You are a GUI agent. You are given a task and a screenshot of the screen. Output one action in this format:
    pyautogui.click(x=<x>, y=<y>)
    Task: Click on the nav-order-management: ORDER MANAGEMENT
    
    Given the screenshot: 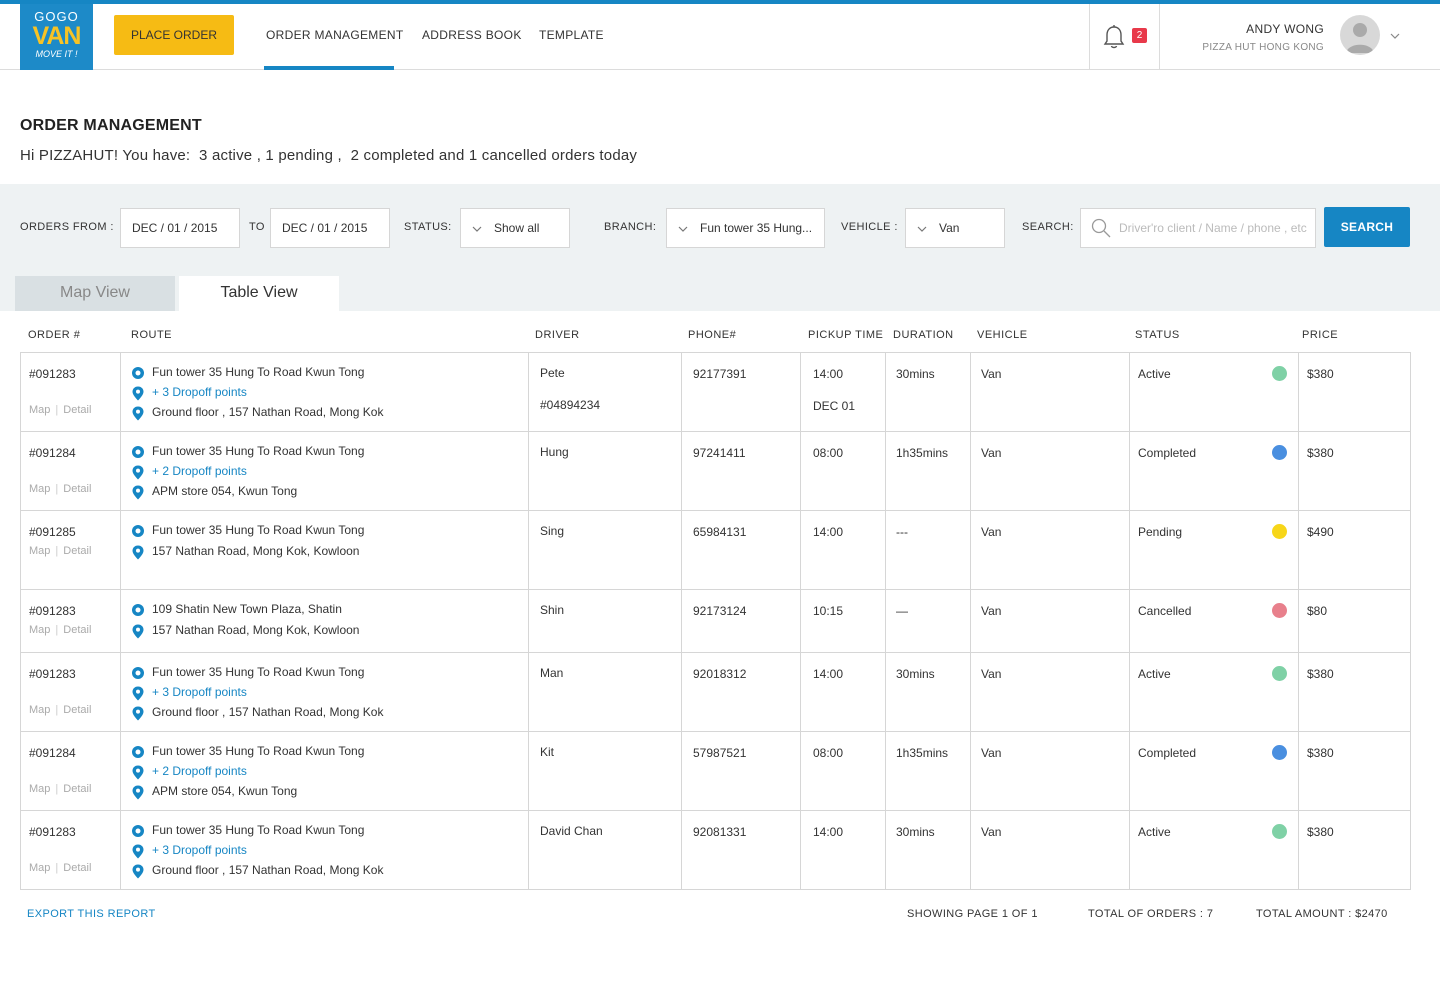 What is the action you would take?
    pyautogui.click(x=334, y=35)
    